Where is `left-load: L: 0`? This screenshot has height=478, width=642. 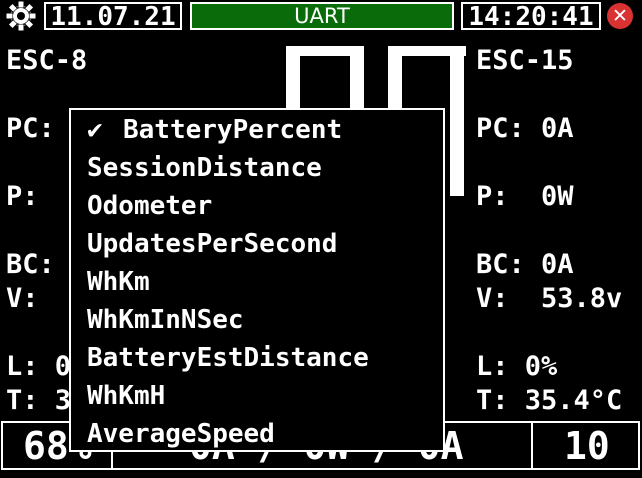 left-load: L: 0 is located at coordinates (39, 366).